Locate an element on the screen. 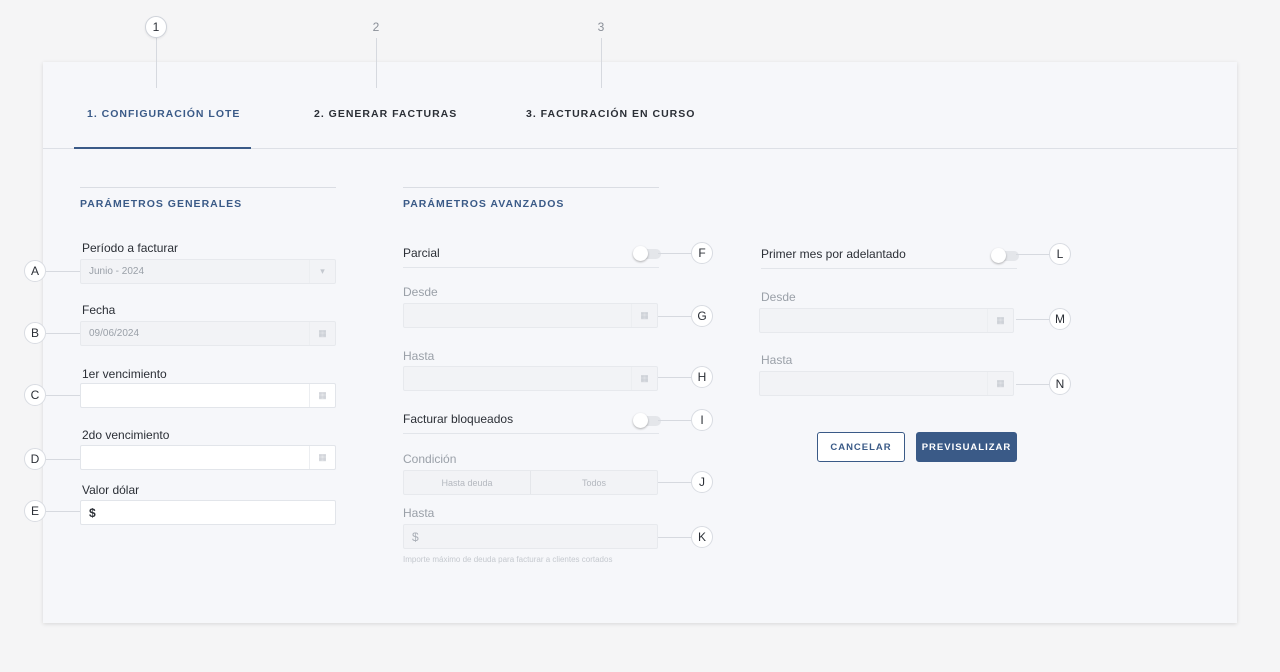 This screenshot has height=672, width=1280. hasta-field: ▦ is located at coordinates (530, 378).